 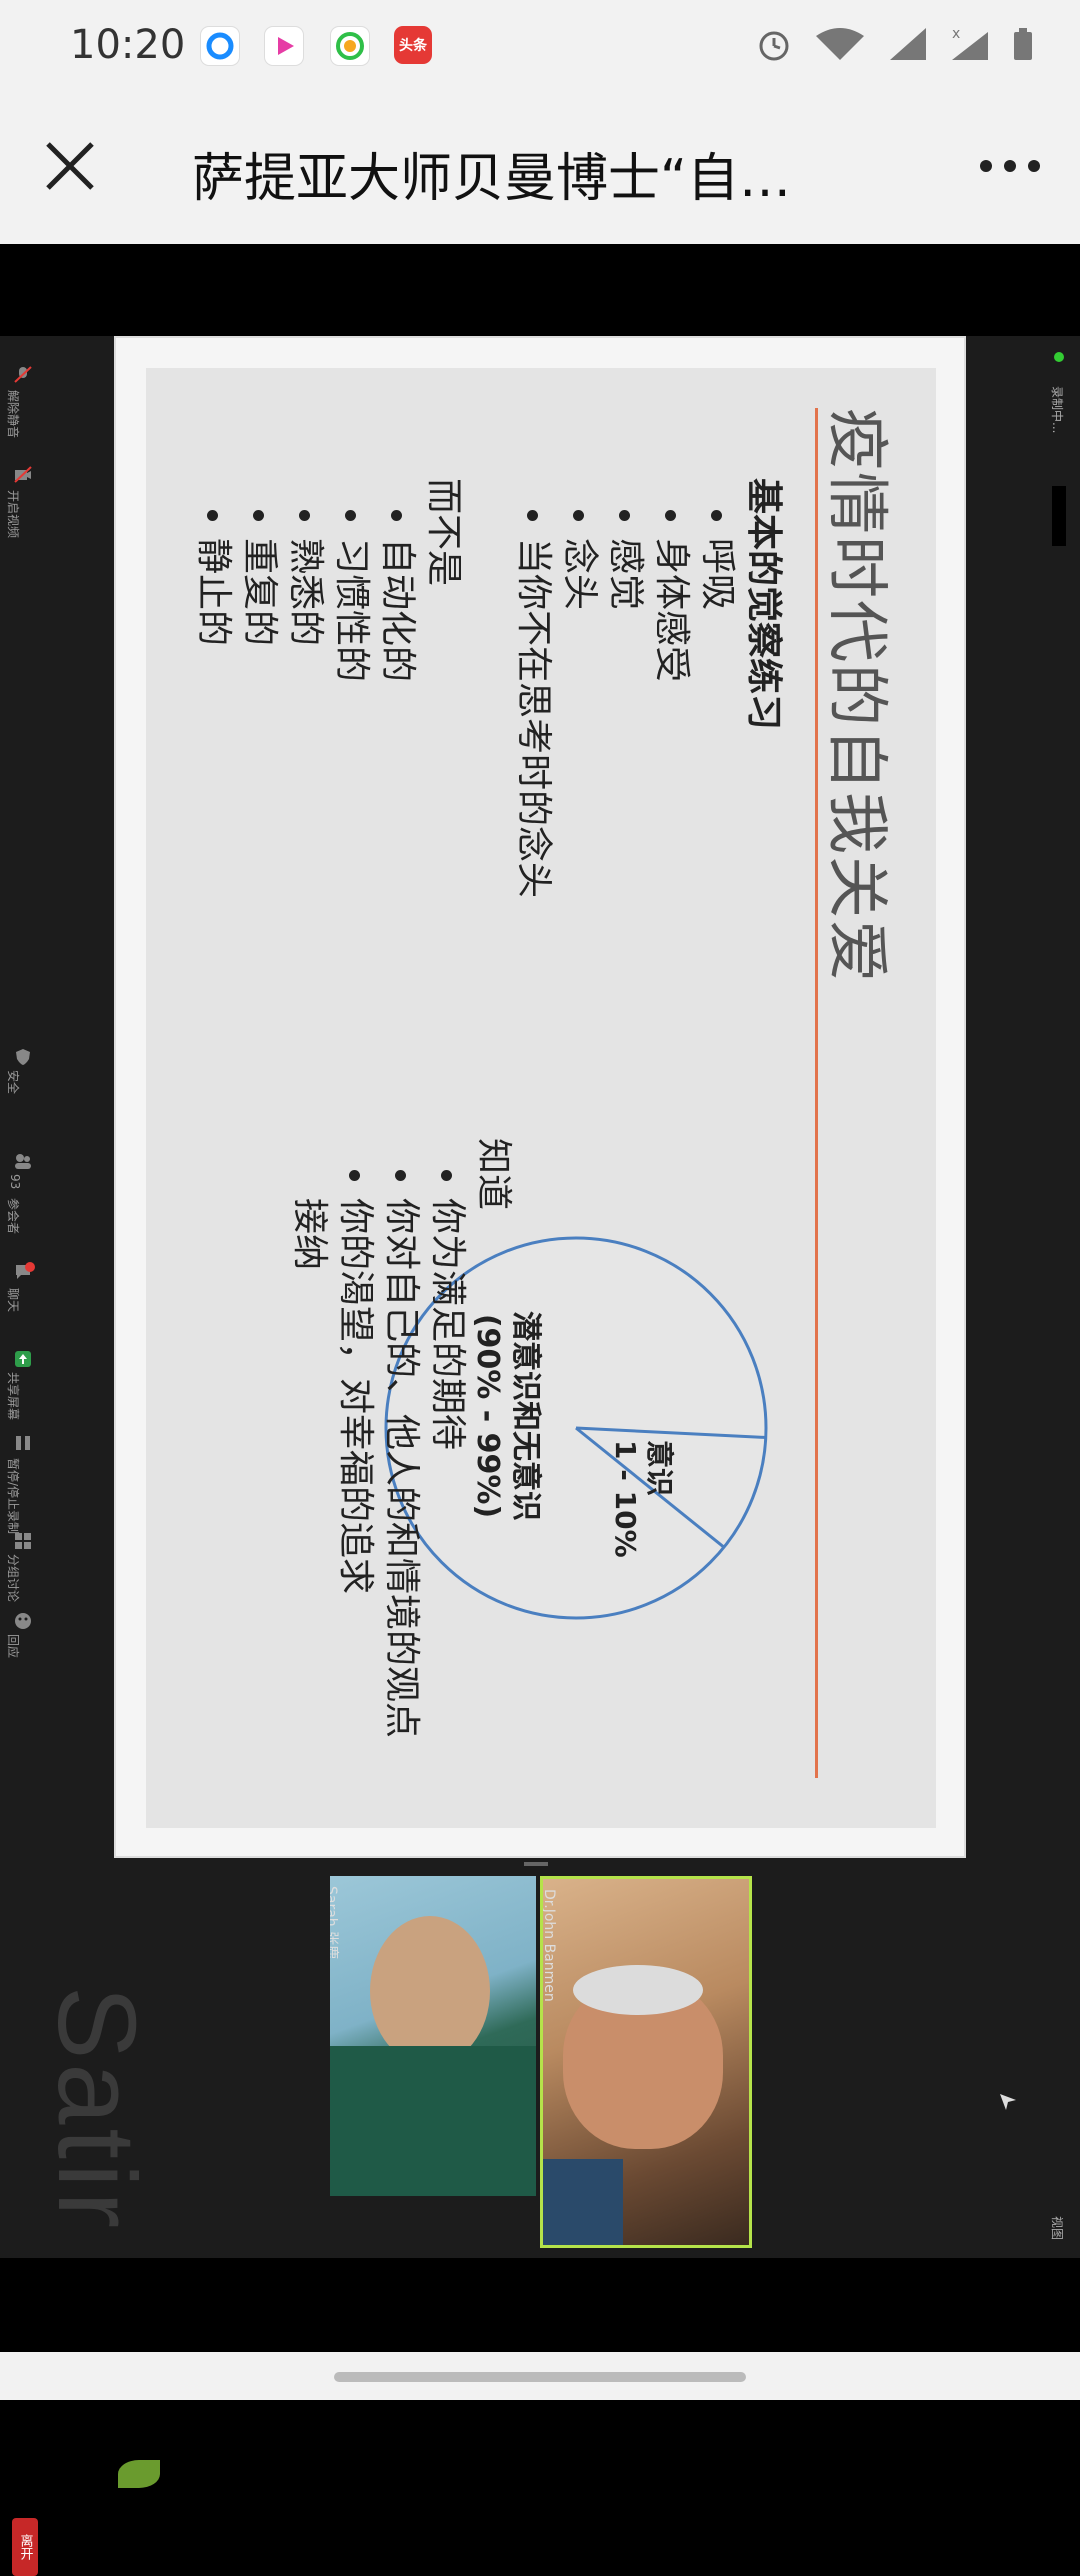 What do you see at coordinates (908, 44) in the screenshot?
I see `signal-icon` at bounding box center [908, 44].